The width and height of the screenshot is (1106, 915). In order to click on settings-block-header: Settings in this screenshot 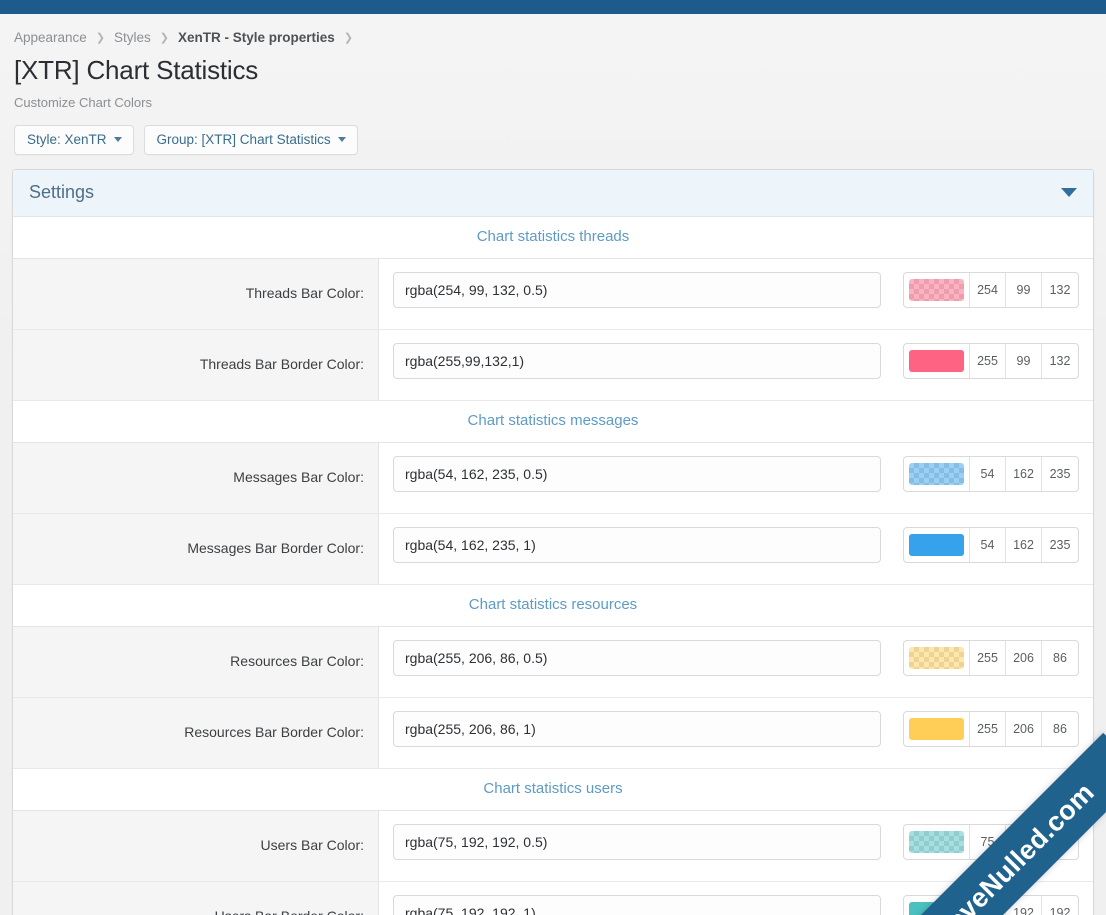, I will do `click(553, 193)`.